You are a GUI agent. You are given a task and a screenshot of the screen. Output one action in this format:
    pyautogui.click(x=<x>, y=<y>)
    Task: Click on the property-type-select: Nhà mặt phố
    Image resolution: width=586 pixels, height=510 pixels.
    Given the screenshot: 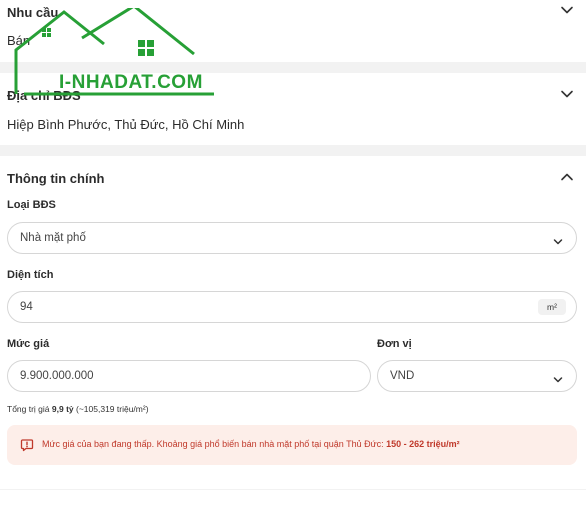 What is the action you would take?
    pyautogui.click(x=292, y=238)
    